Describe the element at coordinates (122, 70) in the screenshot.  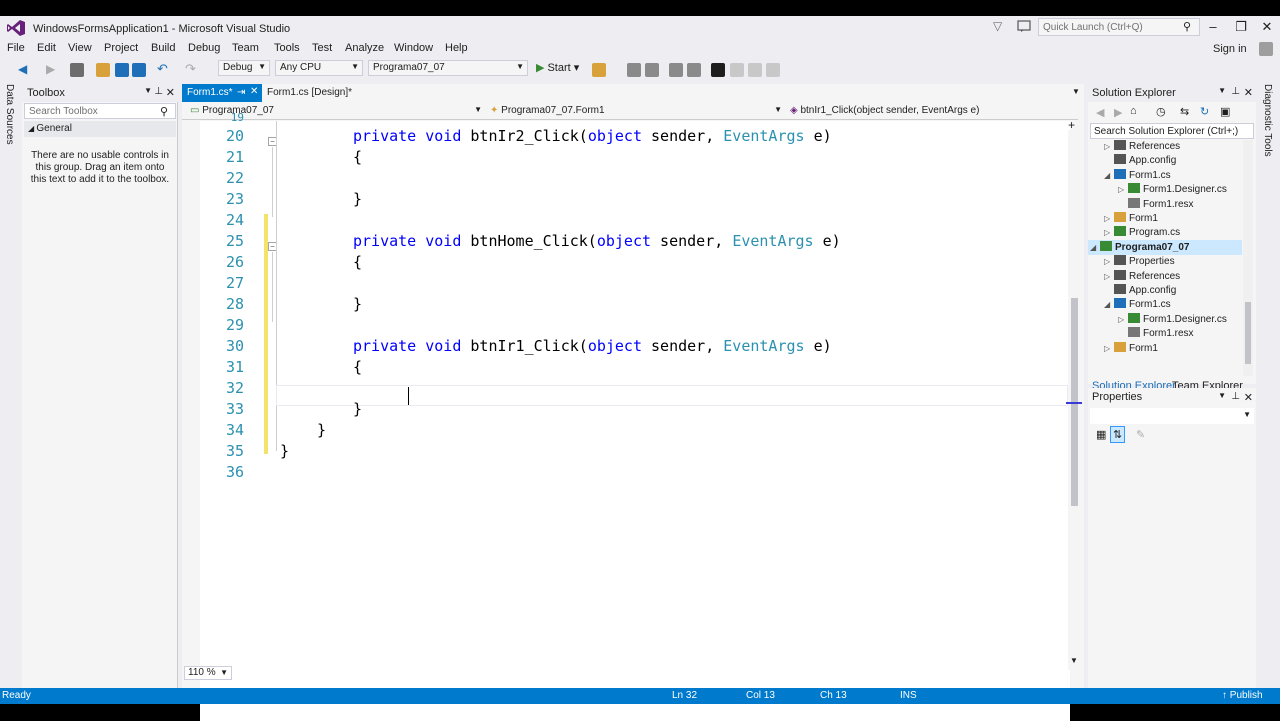
I see `save-icon` at that location.